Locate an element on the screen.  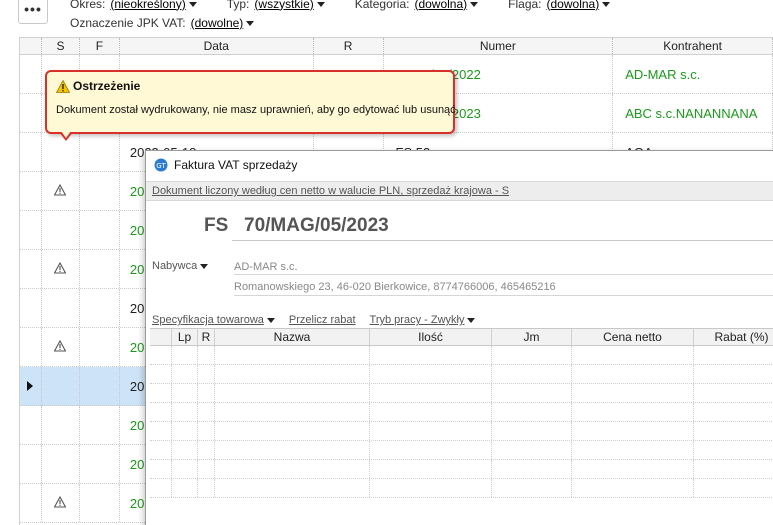
typ-dropdown: (wszystkie) is located at coordinates (289, 5).